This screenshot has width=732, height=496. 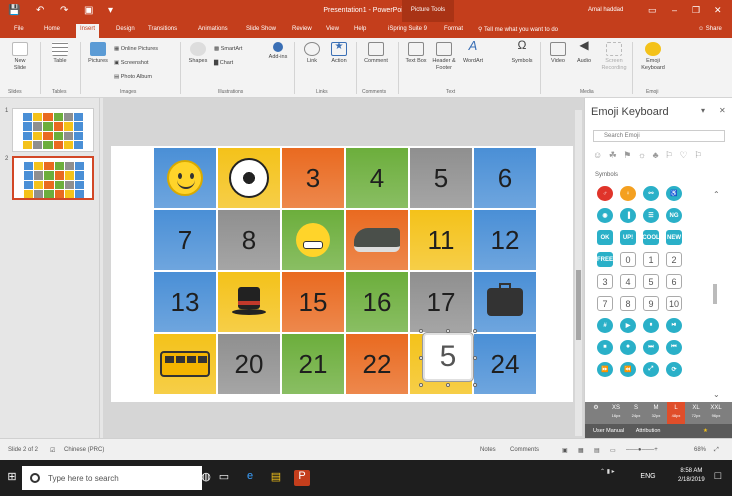 I want to click on language-status: Chinese (PRC), so click(x=84, y=450).